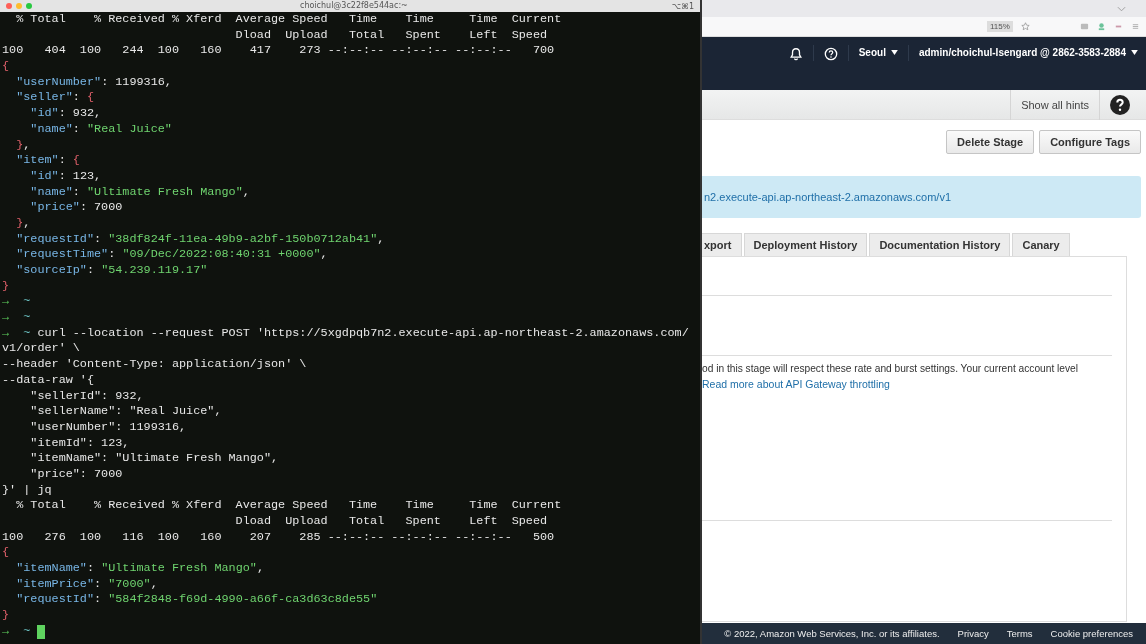 Image resolution: width=1146 pixels, height=644 pixels. Describe the element at coordinates (196, 600) in the screenshot. I see `terminal-line: "requestId": "584f2848-f69d-4990-a66f-ca3d63c8de55"` at that location.